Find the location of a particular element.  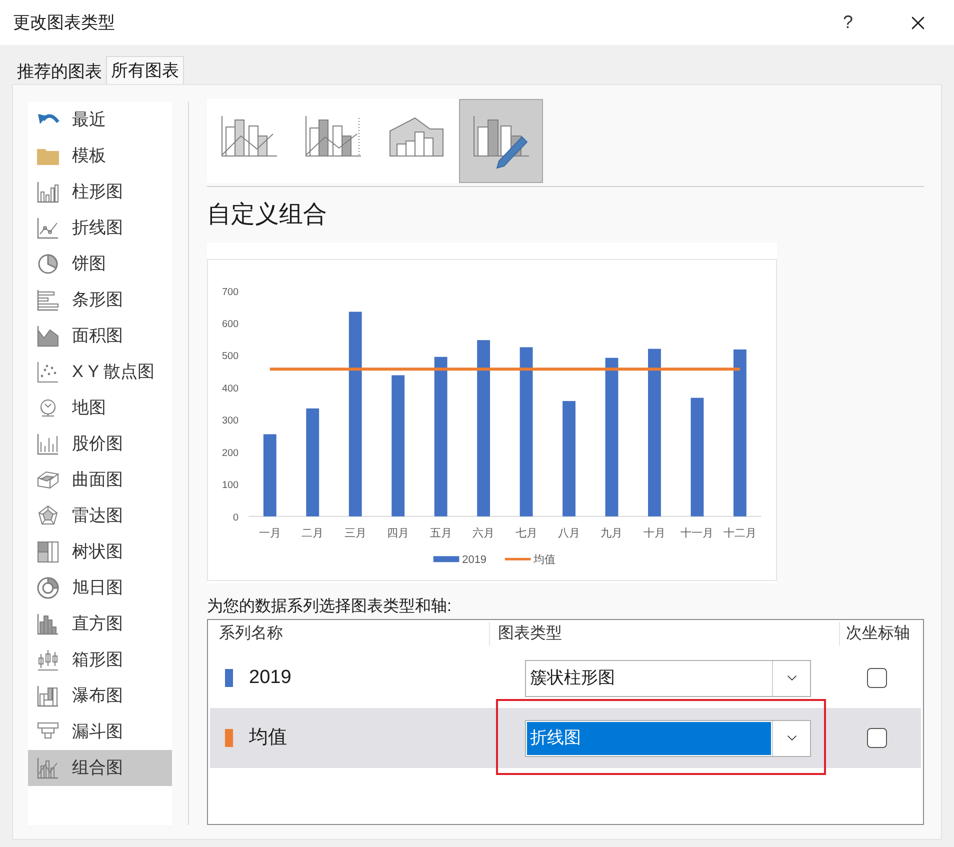

axis-category-label: 二月 is located at coordinates (313, 533).